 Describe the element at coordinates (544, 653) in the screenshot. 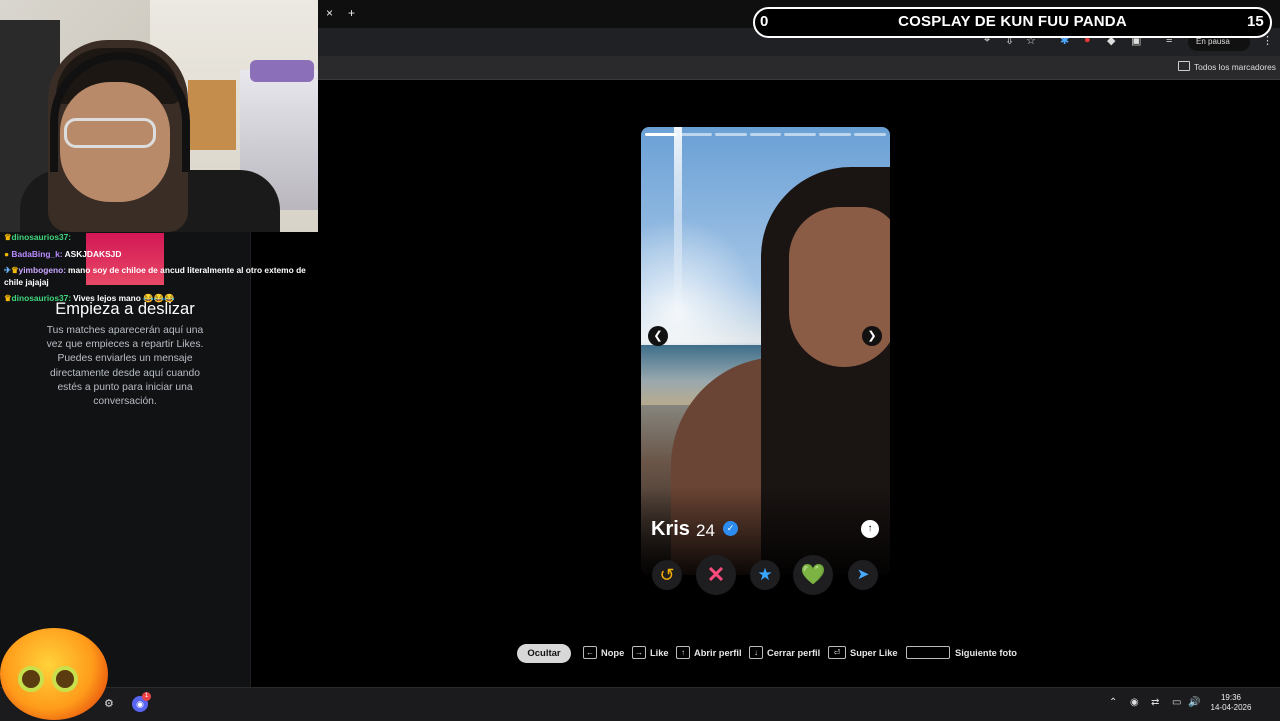

I see `hide-shortcuts-button: Ocultar` at that location.